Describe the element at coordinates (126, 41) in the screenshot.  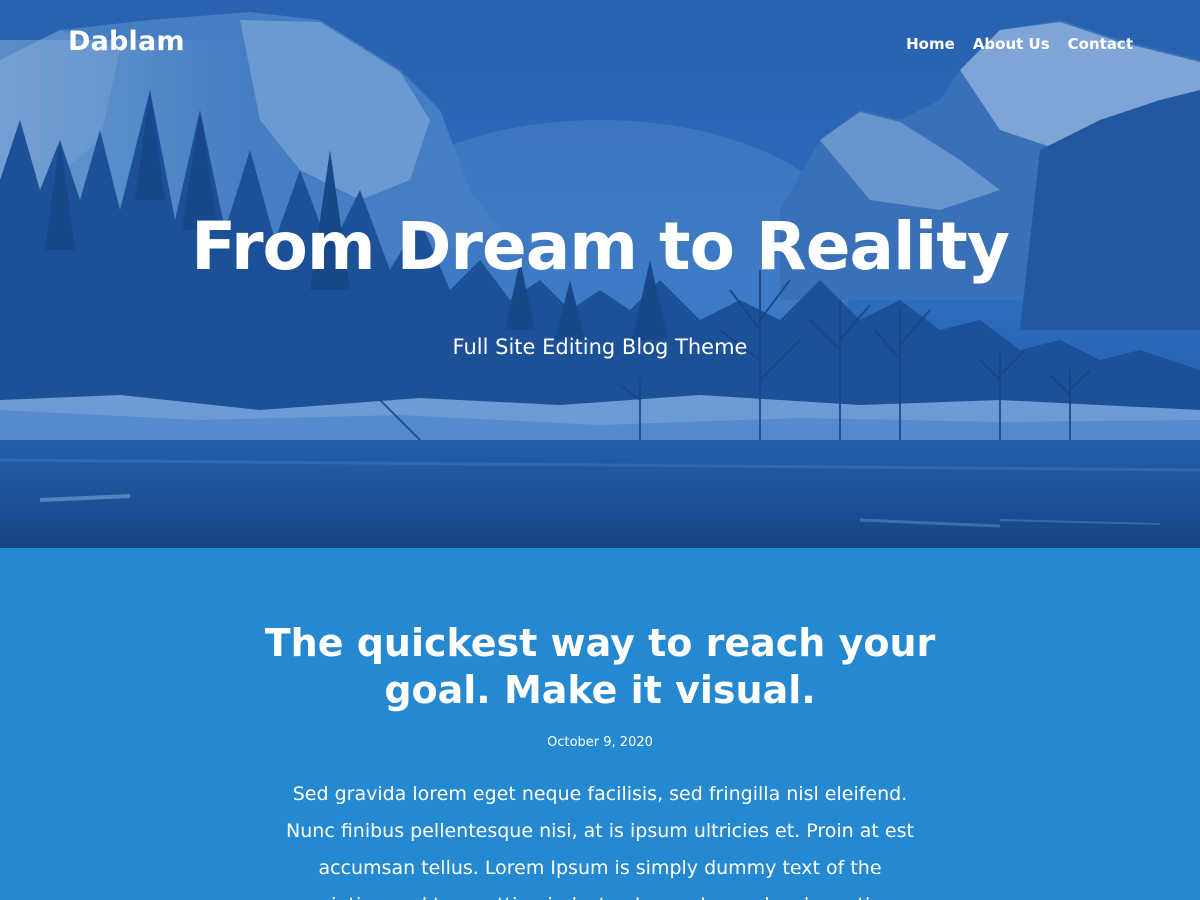
I see `site-title: Dablam` at that location.